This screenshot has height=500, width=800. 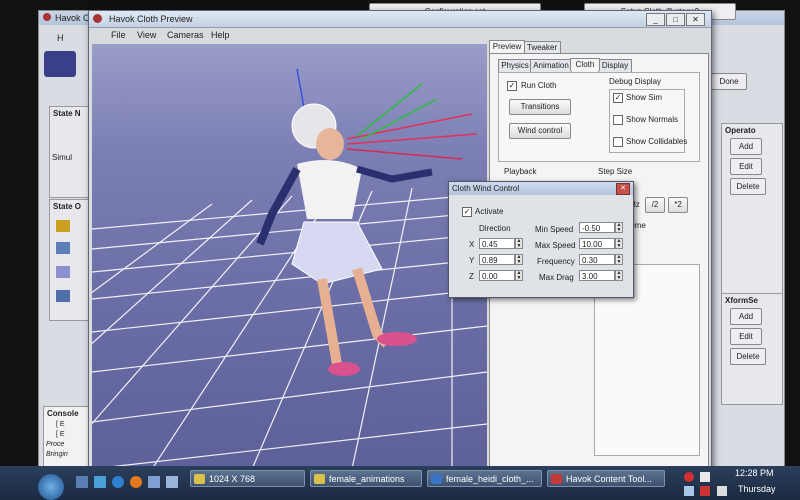 What do you see at coordinates (344, 239) in the screenshot?
I see `cloth-character` at bounding box center [344, 239].